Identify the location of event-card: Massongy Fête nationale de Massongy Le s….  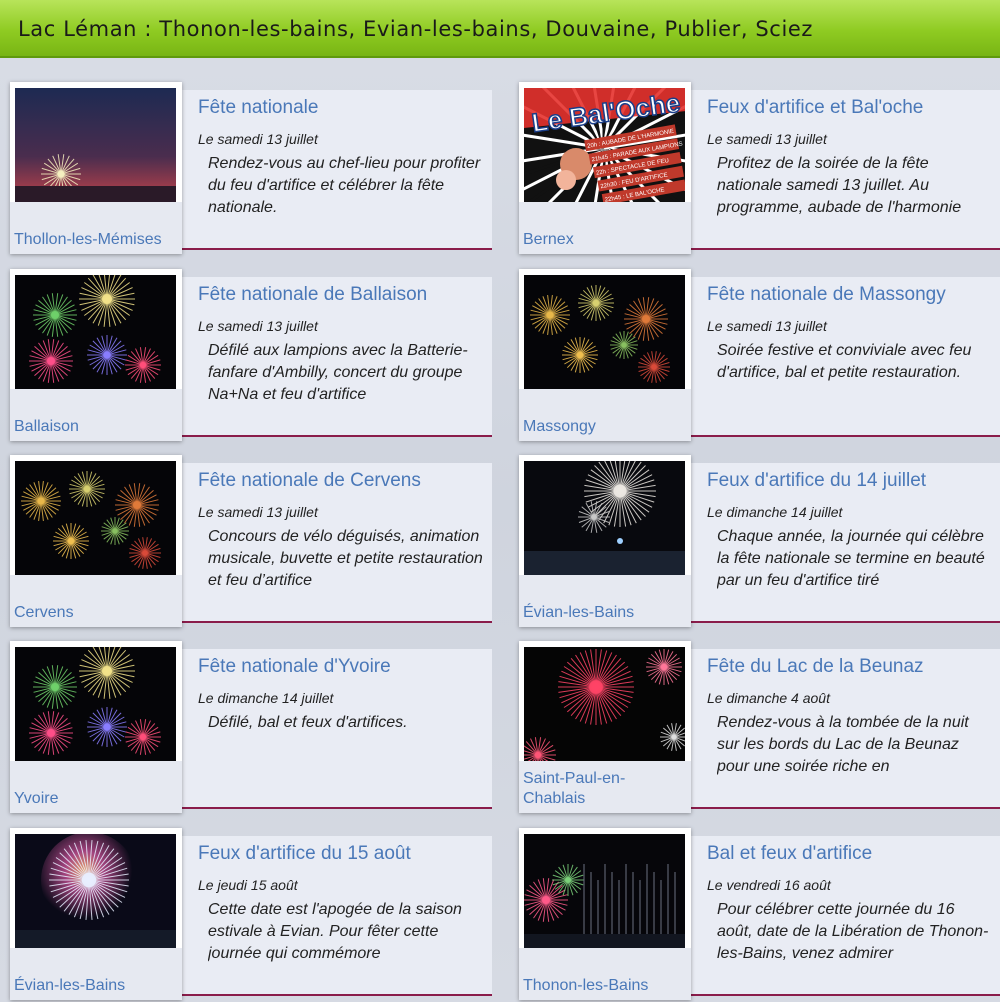
(759, 355).